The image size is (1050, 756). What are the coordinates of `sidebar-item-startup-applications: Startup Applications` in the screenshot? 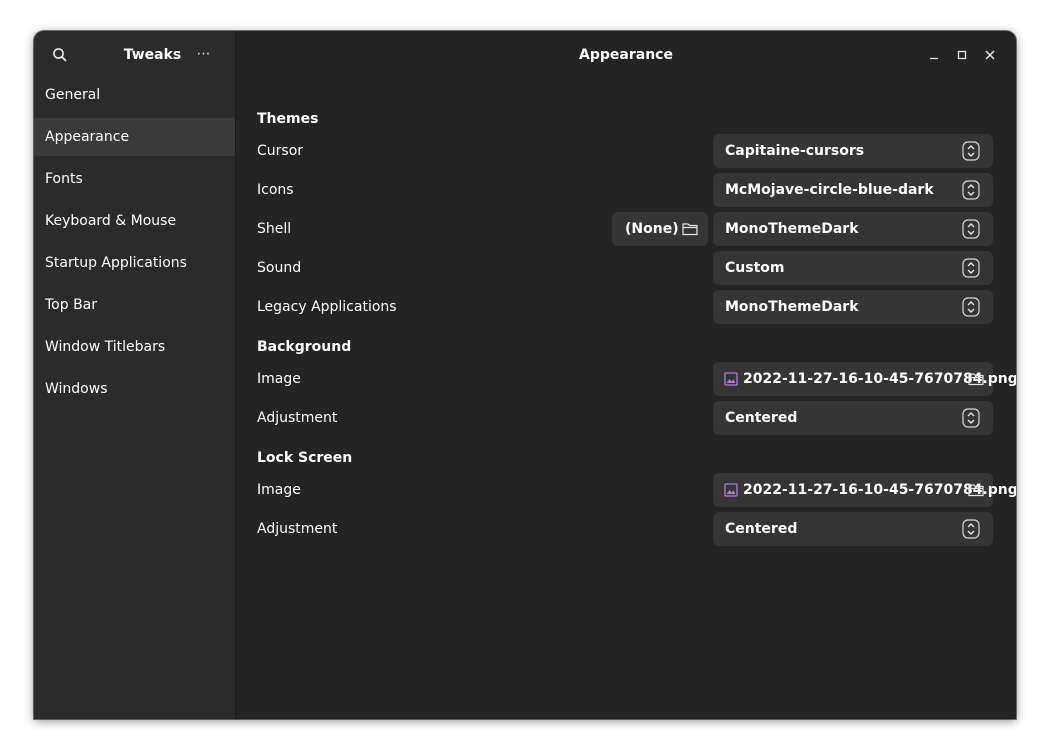 It's located at (134, 263).